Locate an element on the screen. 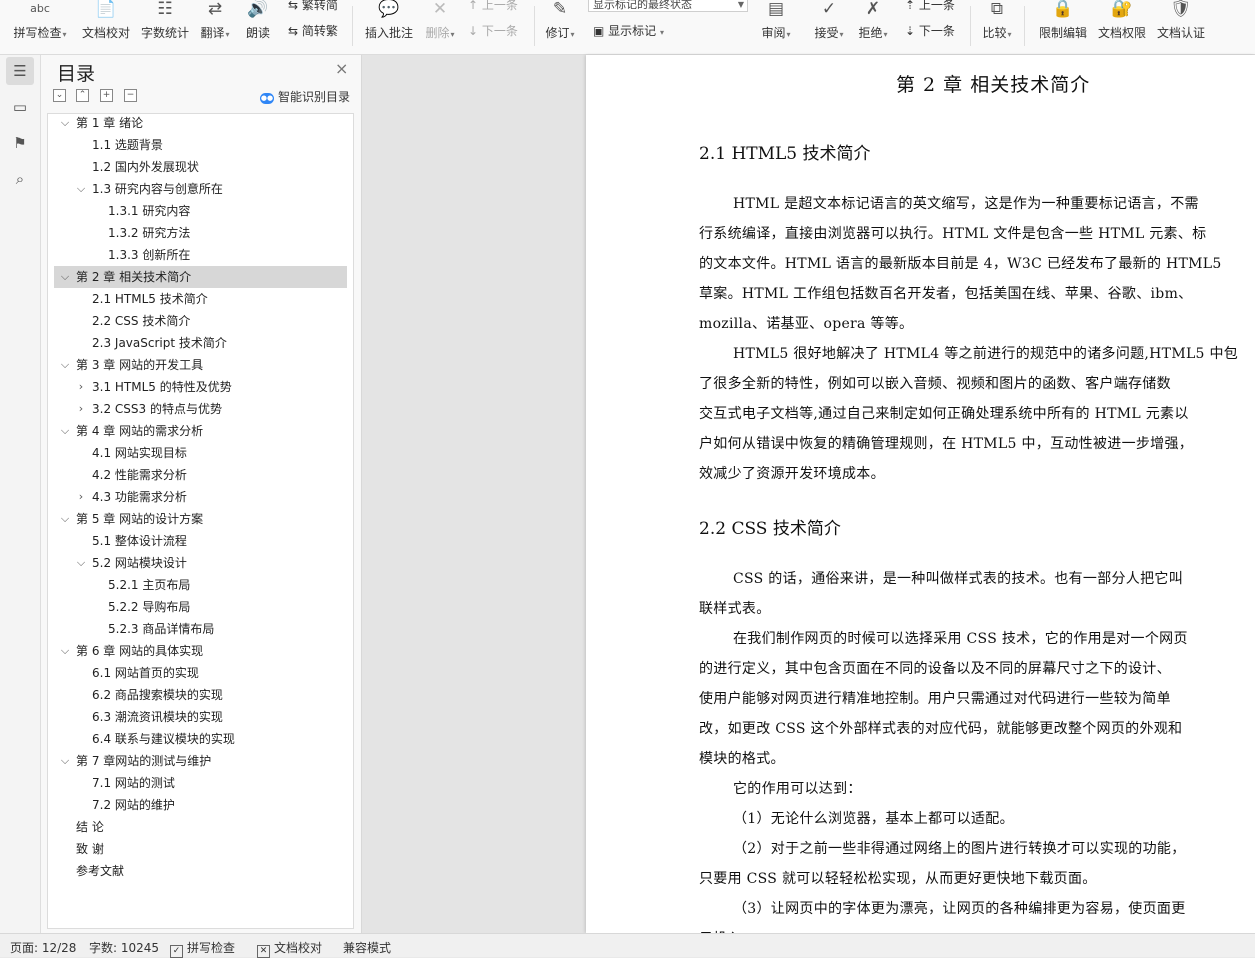 This screenshot has height=958, width=1255. status-proofread: ✕ 文档校对 is located at coordinates (289, 948).